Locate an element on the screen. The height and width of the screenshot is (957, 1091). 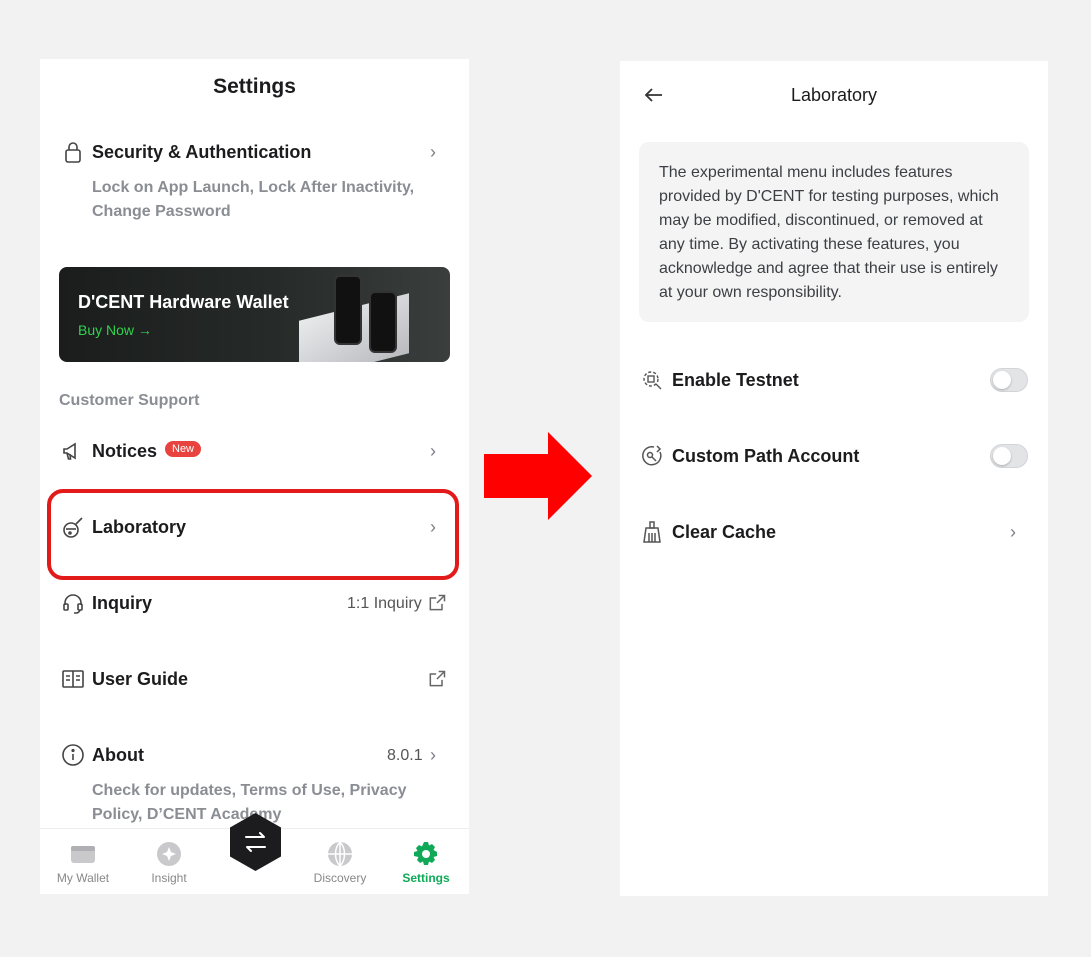
banner-buy-now-link: Buy Now → is located at coordinates (115, 330).